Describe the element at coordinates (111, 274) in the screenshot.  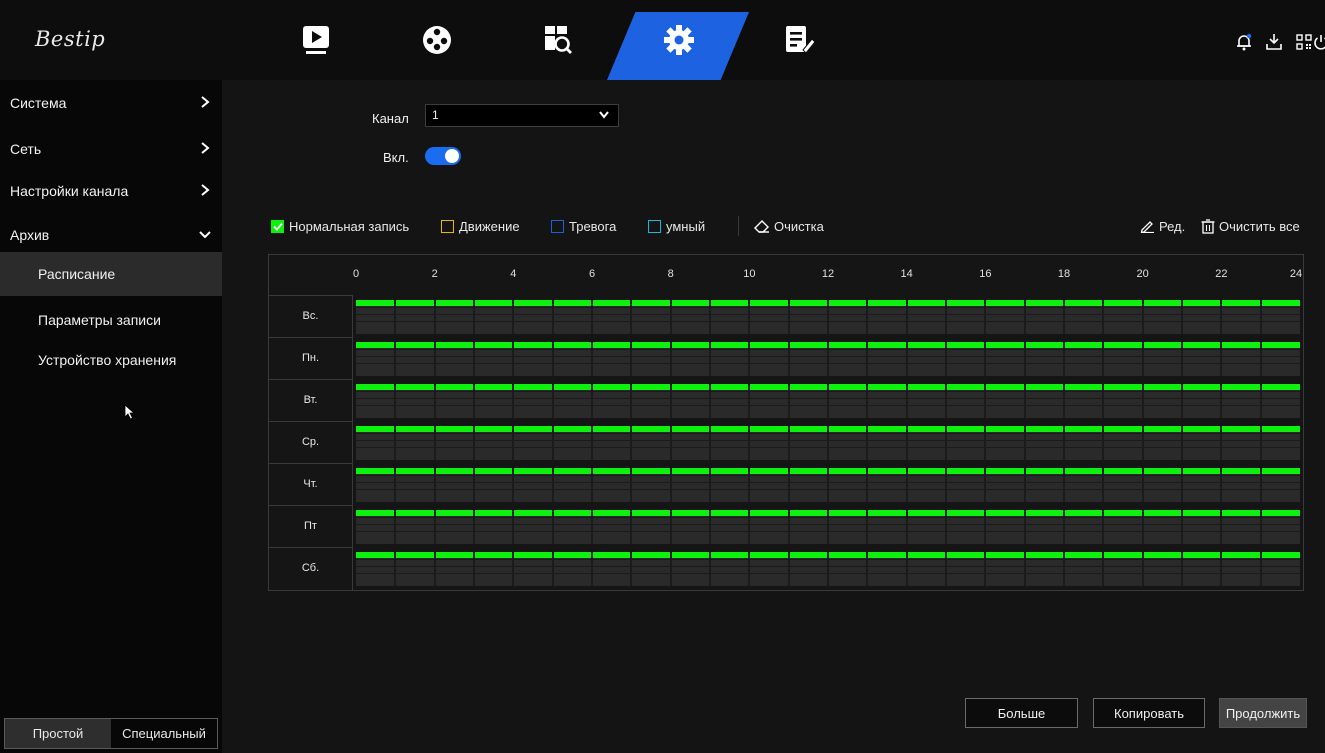
I see `sidebar-subitem-schedule: Расписание` at that location.